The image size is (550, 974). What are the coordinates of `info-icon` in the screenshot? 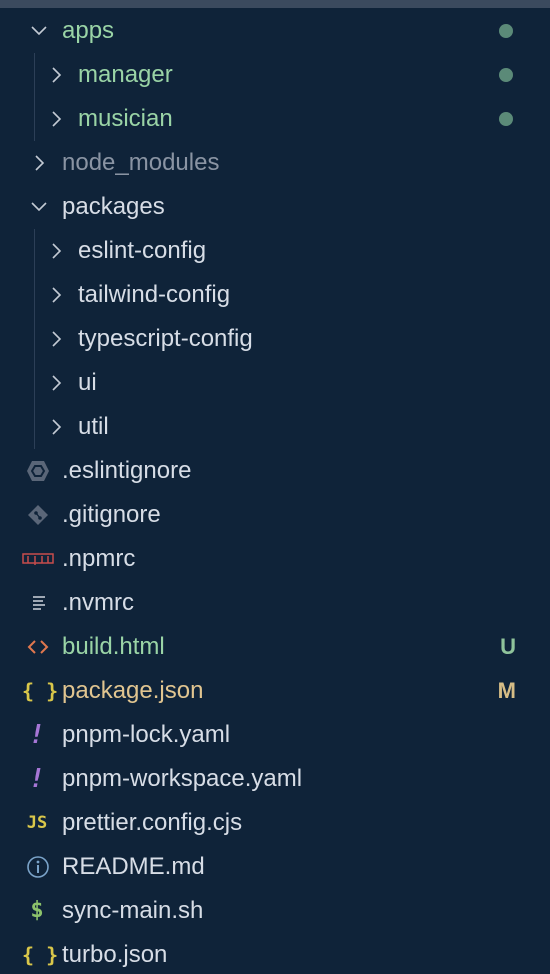 It's located at (37, 867).